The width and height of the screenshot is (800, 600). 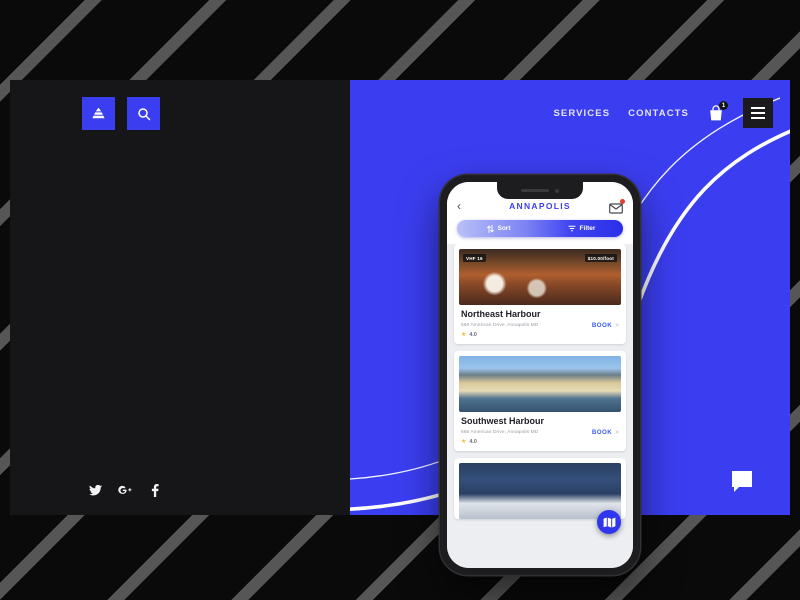 I want to click on chat-bubble-icon, so click(x=742, y=481).